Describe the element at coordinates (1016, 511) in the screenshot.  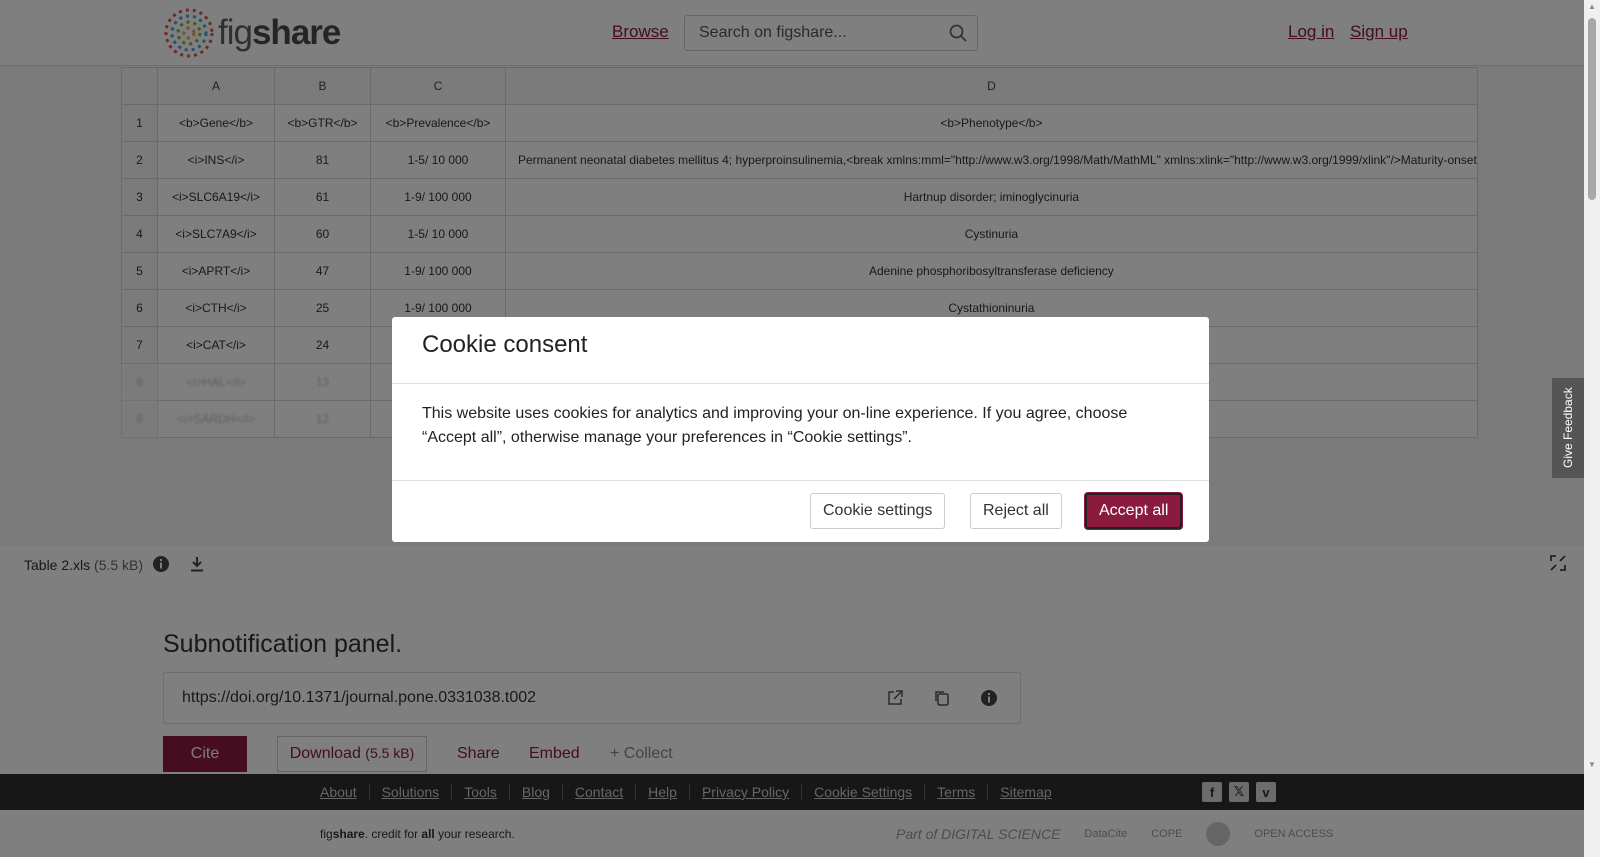
I see `reject-all-button: Reject all` at that location.